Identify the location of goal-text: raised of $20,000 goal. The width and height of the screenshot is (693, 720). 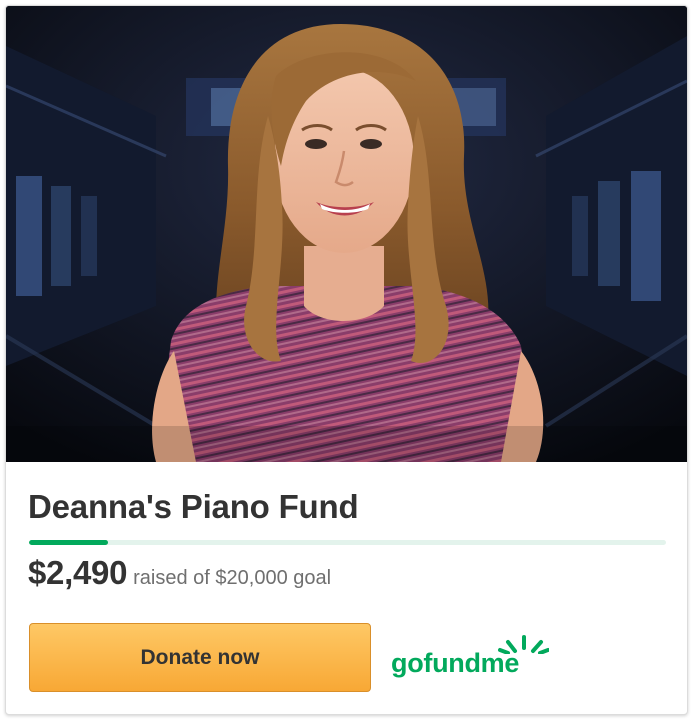
(232, 578).